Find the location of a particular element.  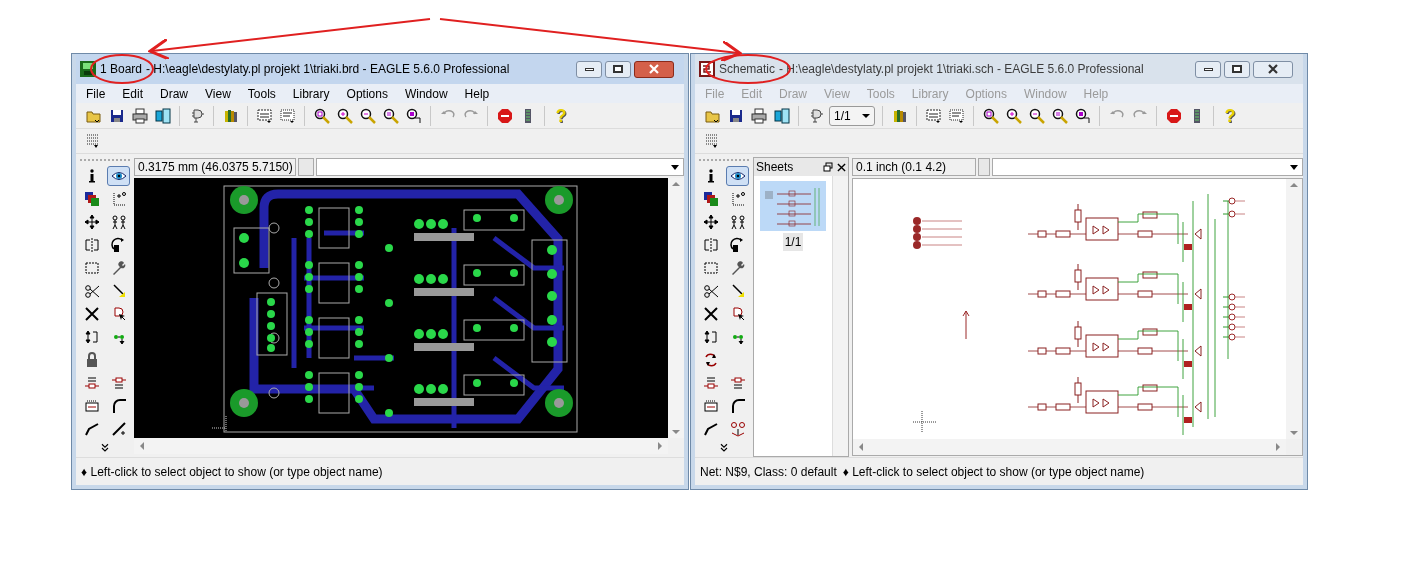

menu-item: Help is located at coordinates (477, 93).